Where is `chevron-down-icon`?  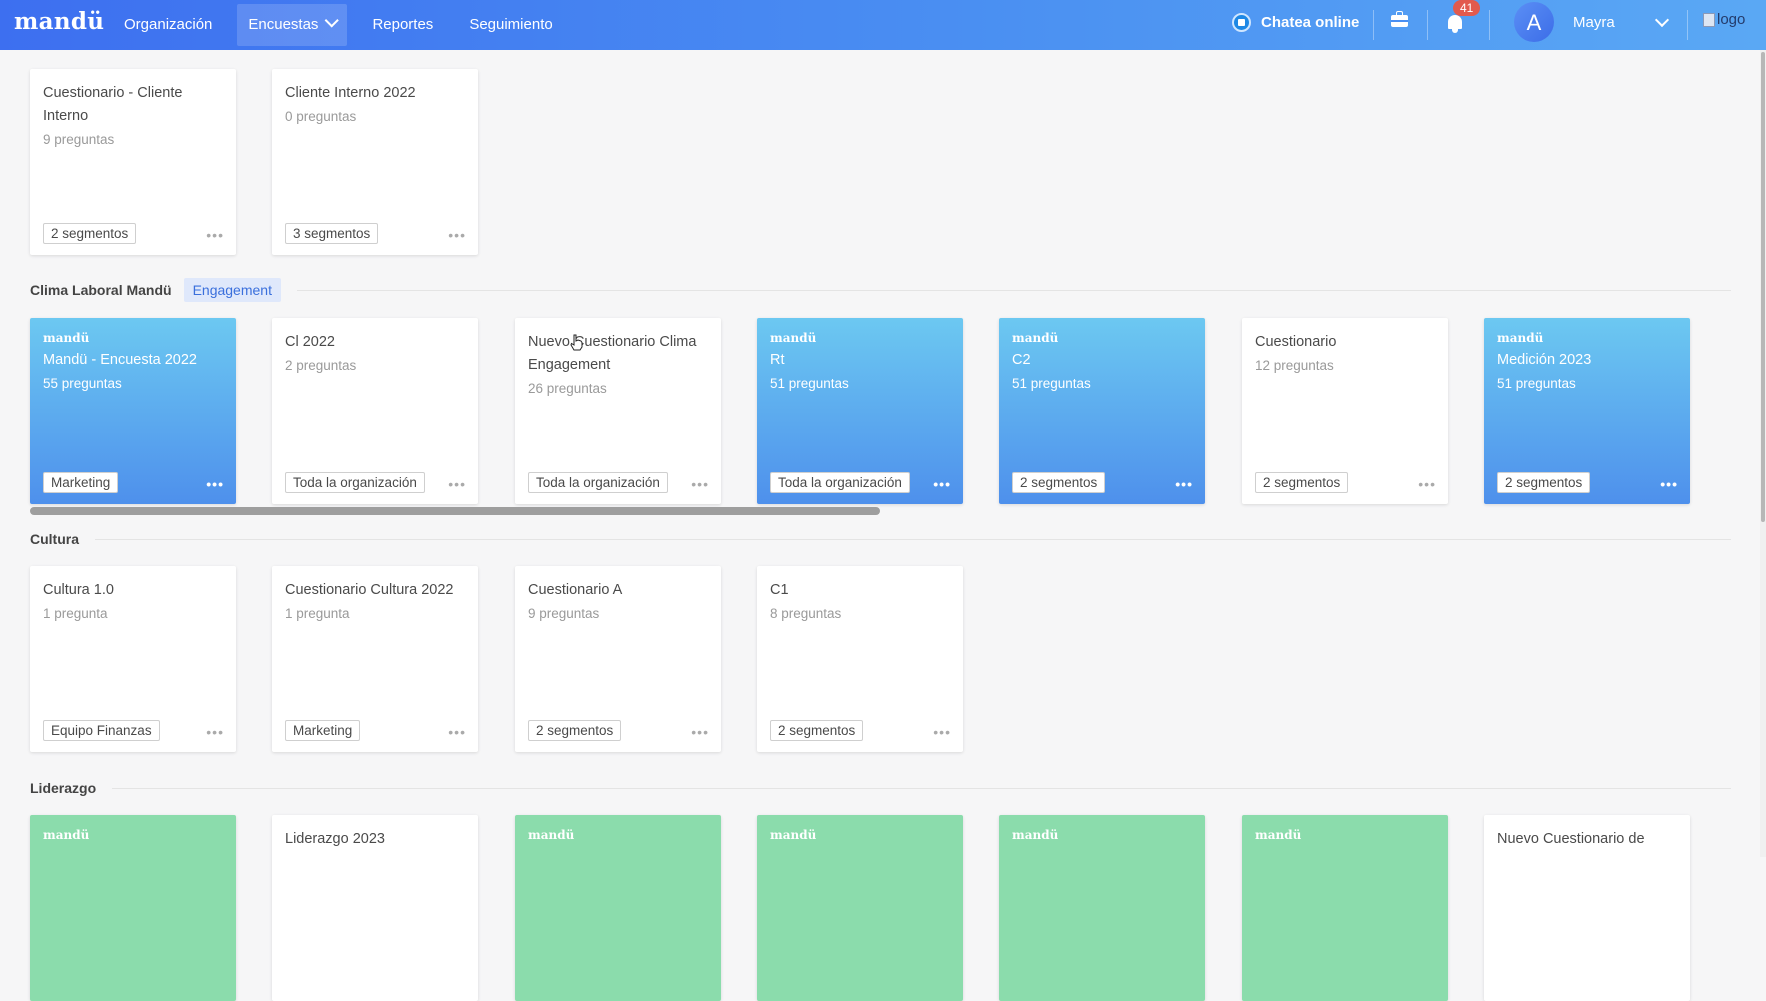
chevron-down-icon is located at coordinates (1662, 20).